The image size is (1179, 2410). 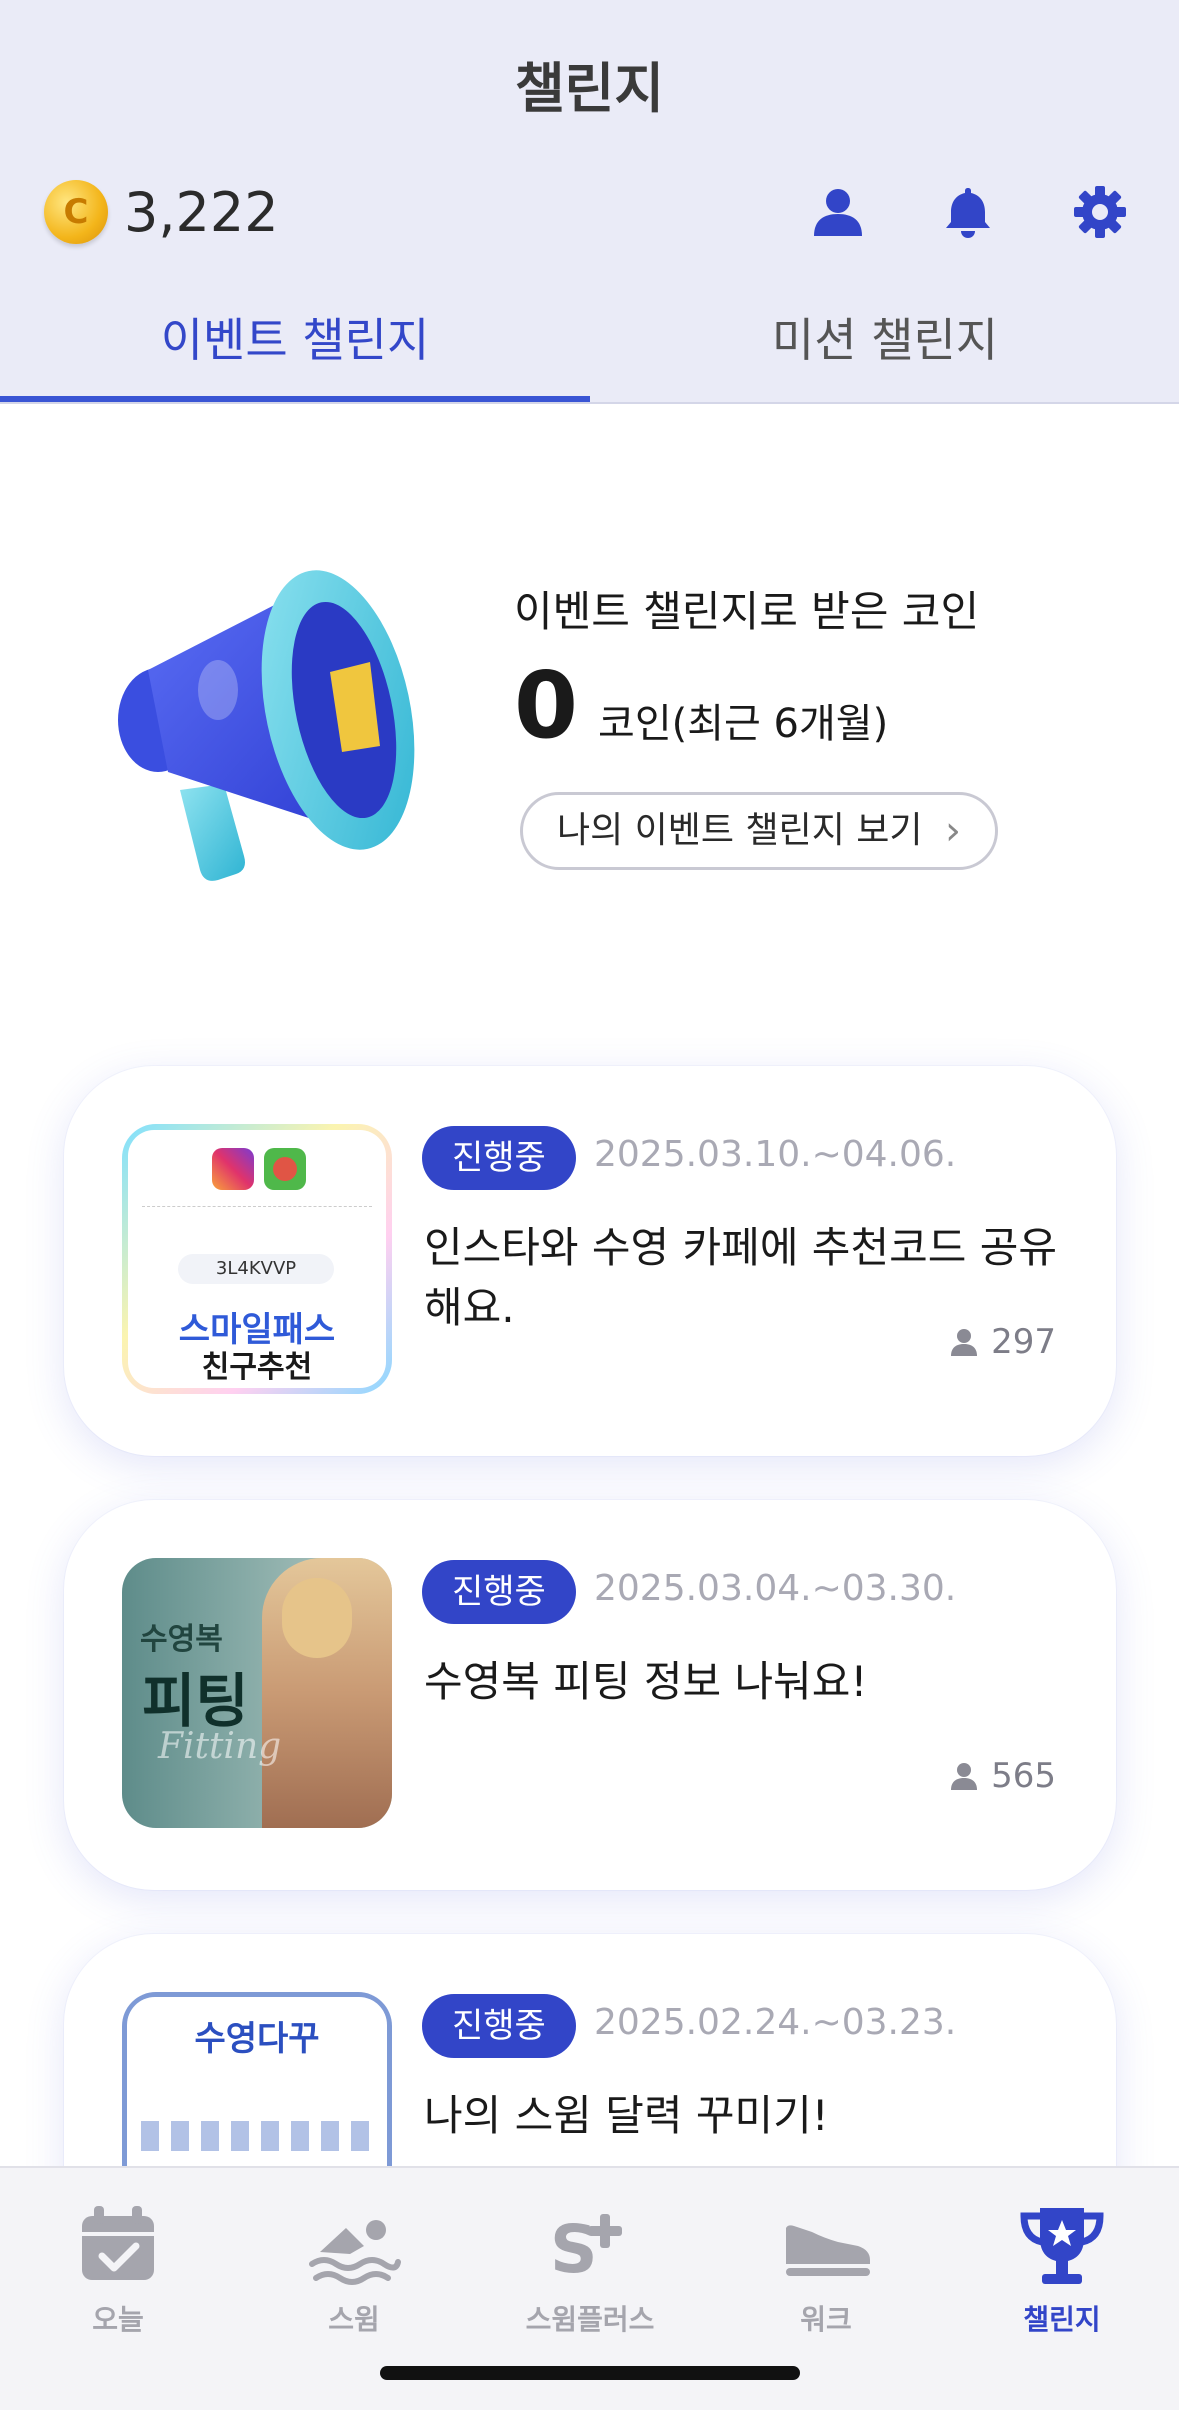 What do you see at coordinates (354, 2319) in the screenshot?
I see `nav-label: 스윔` at bounding box center [354, 2319].